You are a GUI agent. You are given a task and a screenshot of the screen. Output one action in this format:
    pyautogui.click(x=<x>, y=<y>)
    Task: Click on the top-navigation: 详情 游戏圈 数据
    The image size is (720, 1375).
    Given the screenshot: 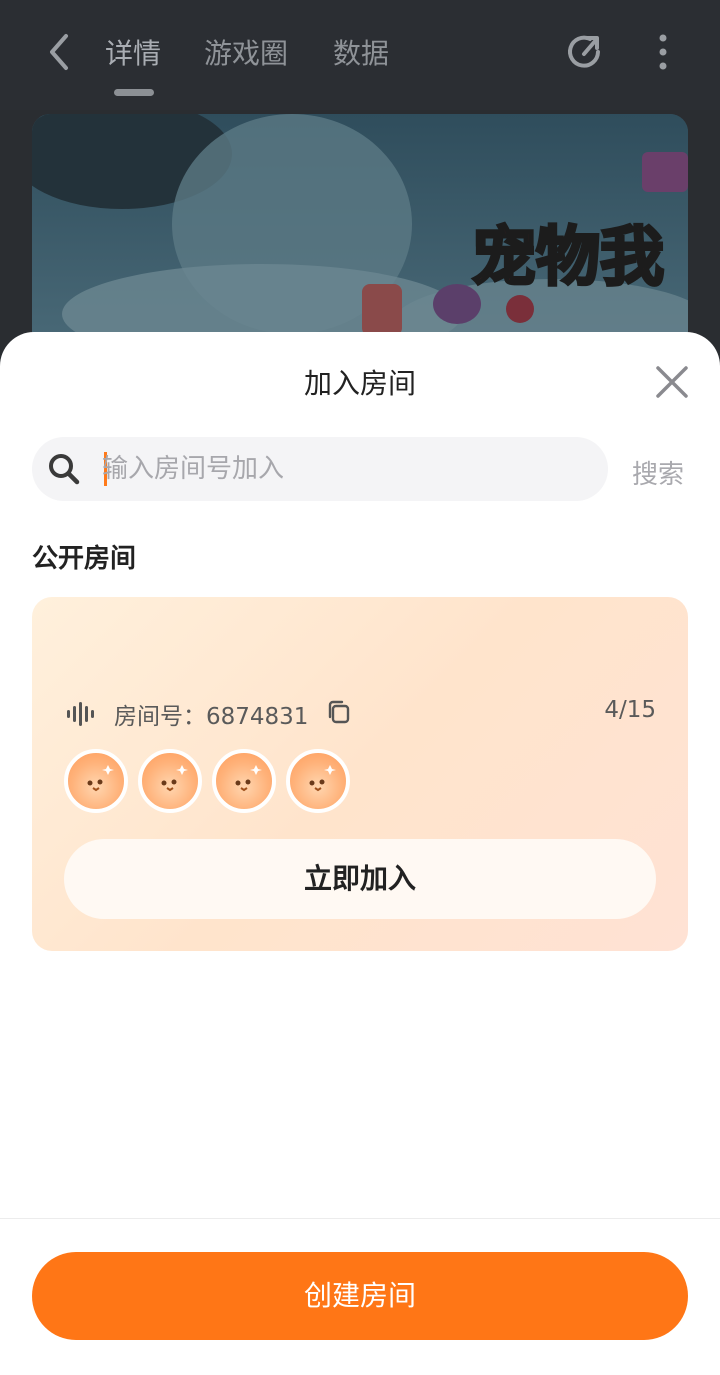 What is the action you would take?
    pyautogui.click(x=360, y=55)
    